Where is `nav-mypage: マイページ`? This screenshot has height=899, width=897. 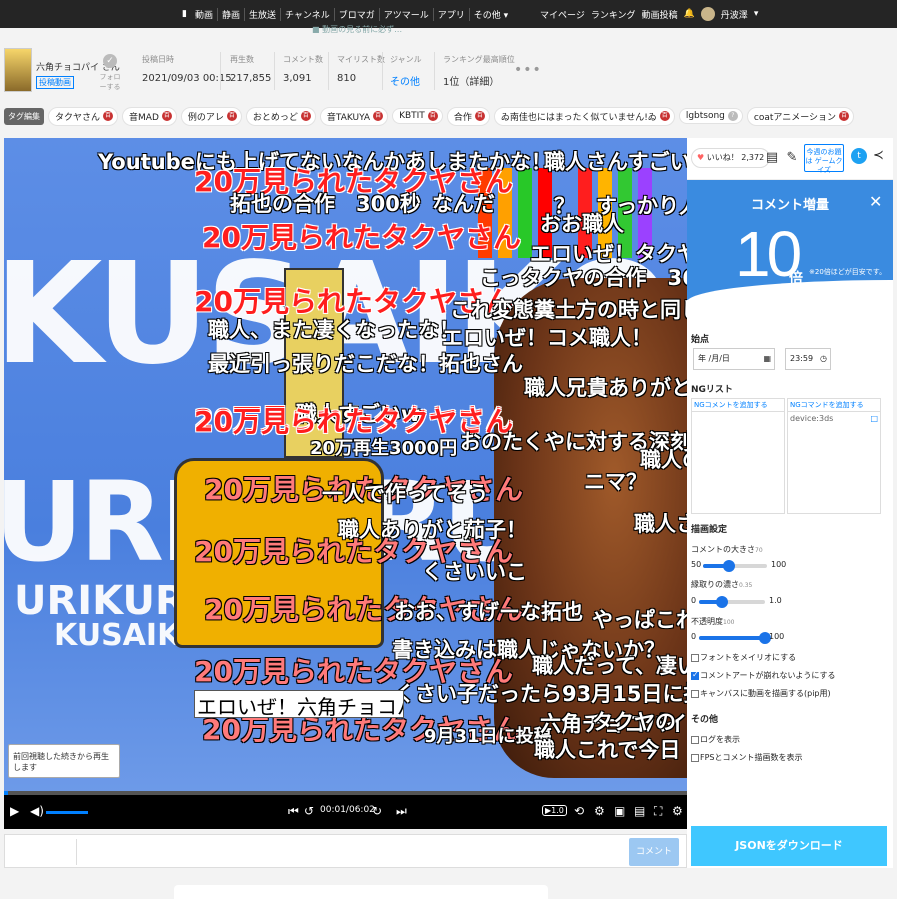 nav-mypage: マイページ is located at coordinates (562, 14).